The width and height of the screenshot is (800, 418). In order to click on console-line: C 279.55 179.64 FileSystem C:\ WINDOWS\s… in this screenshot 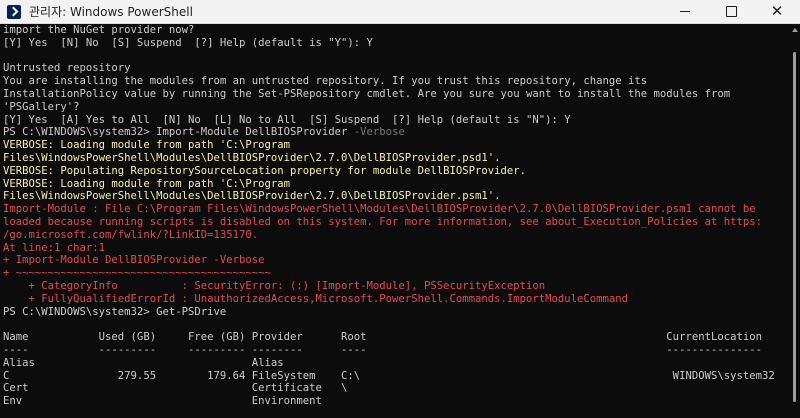, I will do `click(396, 376)`.